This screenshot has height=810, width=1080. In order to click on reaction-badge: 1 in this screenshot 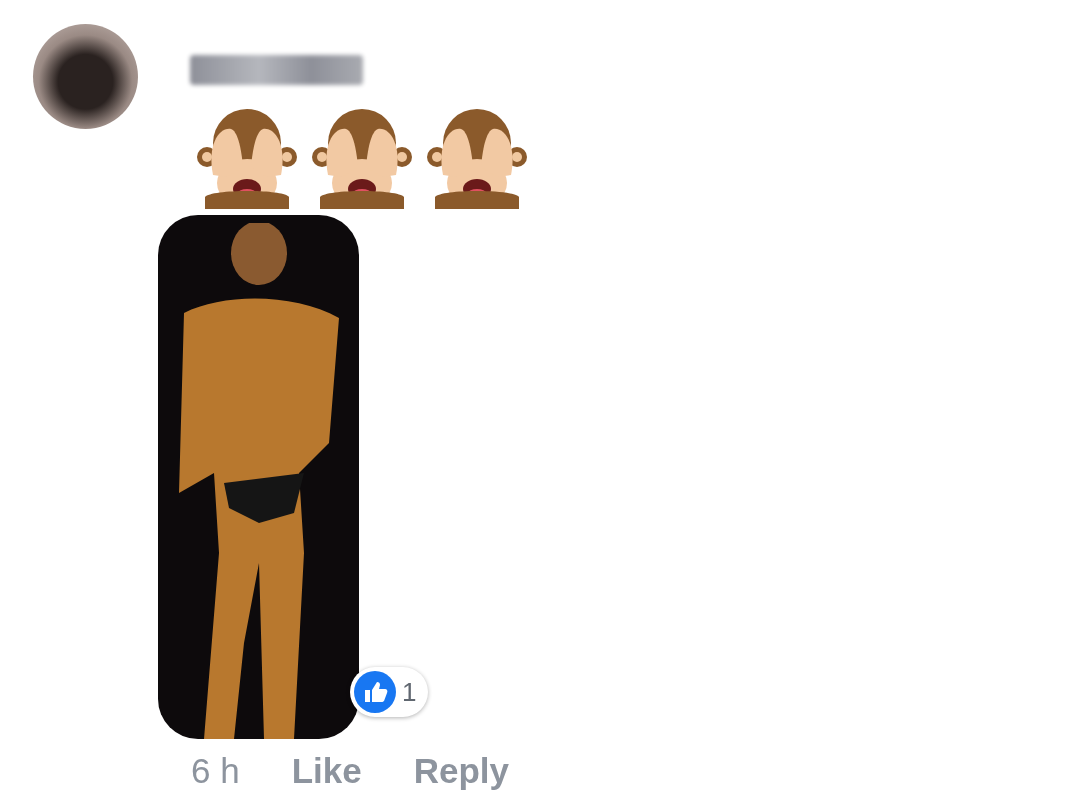, I will do `click(389, 692)`.